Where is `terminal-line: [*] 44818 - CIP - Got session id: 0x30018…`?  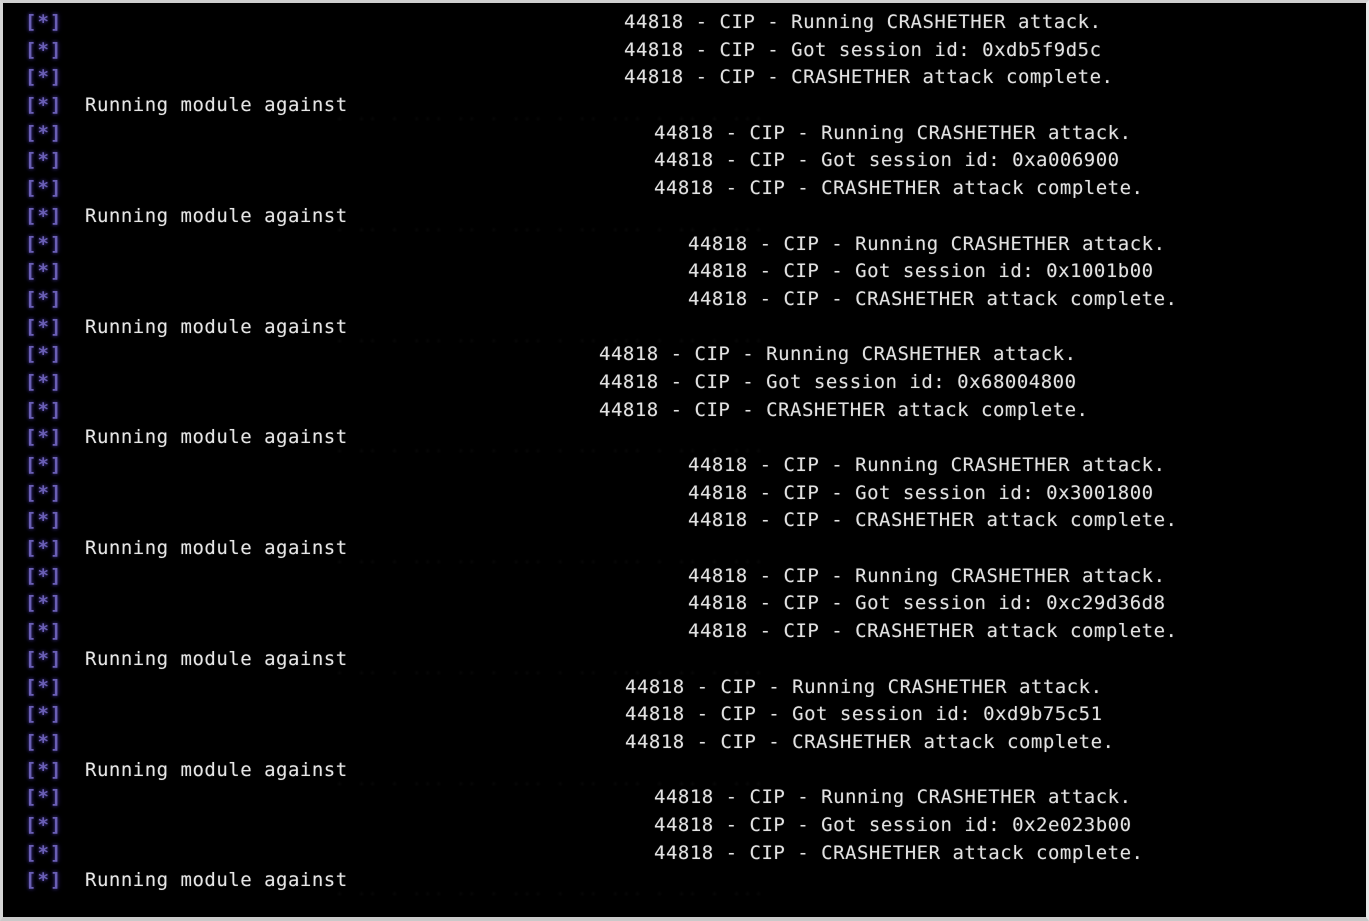 terminal-line: [*] 44818 - CIP - Got session id: 0x30018… is located at coordinates (684, 494).